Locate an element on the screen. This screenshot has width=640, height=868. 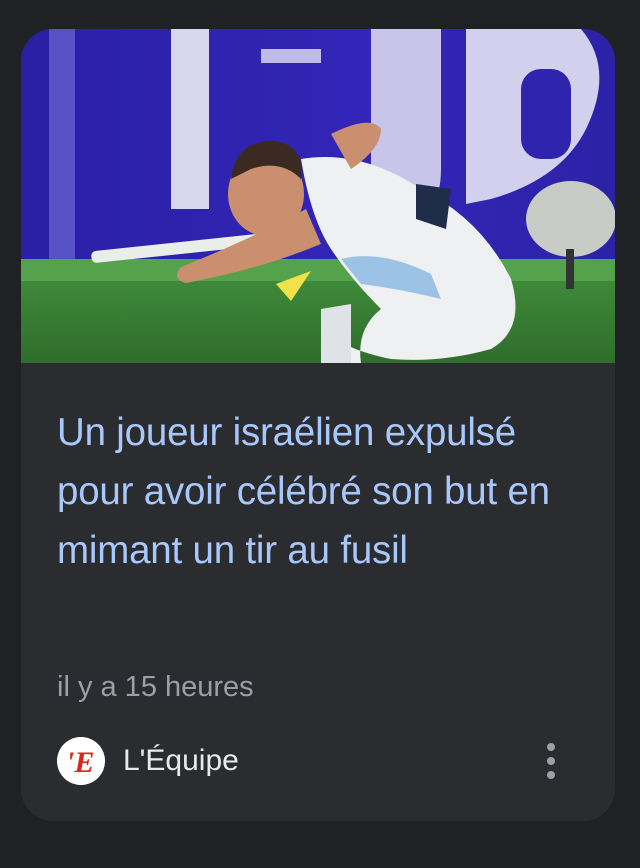
lequipe-logo-icon: 'E is located at coordinates (81, 761).